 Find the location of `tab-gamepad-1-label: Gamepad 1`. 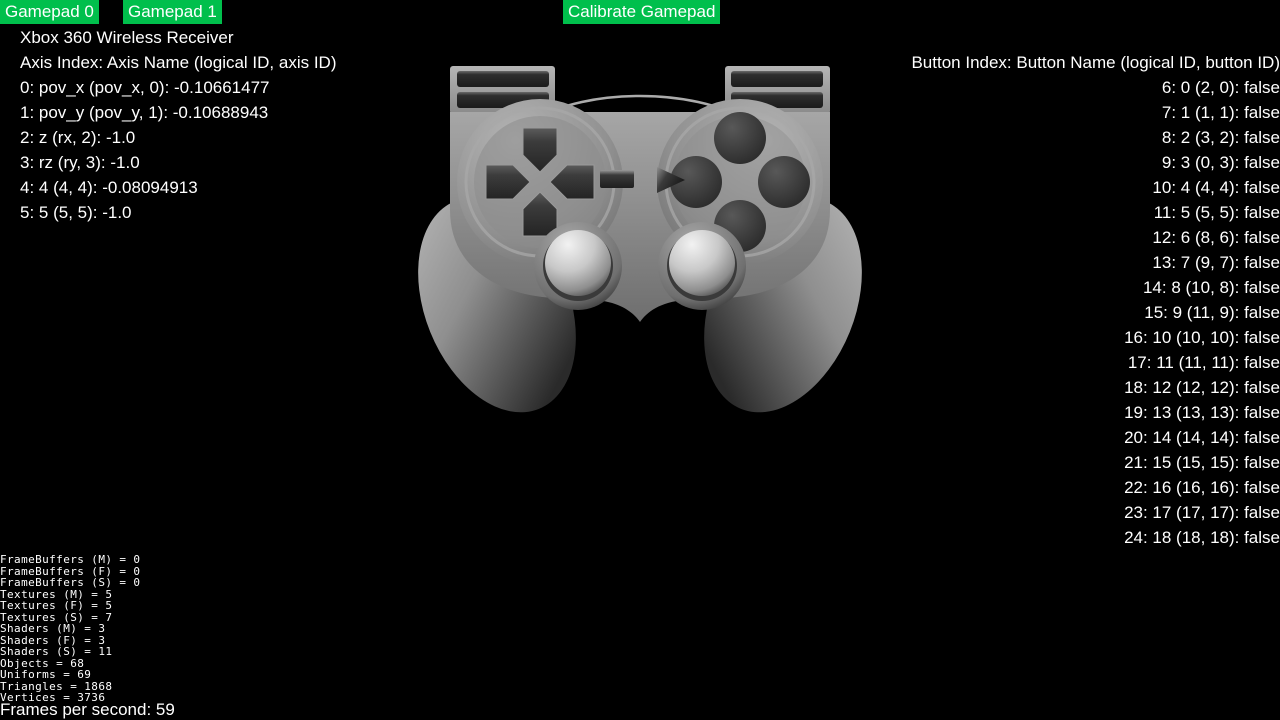

tab-gamepad-1-label: Gamepad 1 is located at coordinates (172, 11).